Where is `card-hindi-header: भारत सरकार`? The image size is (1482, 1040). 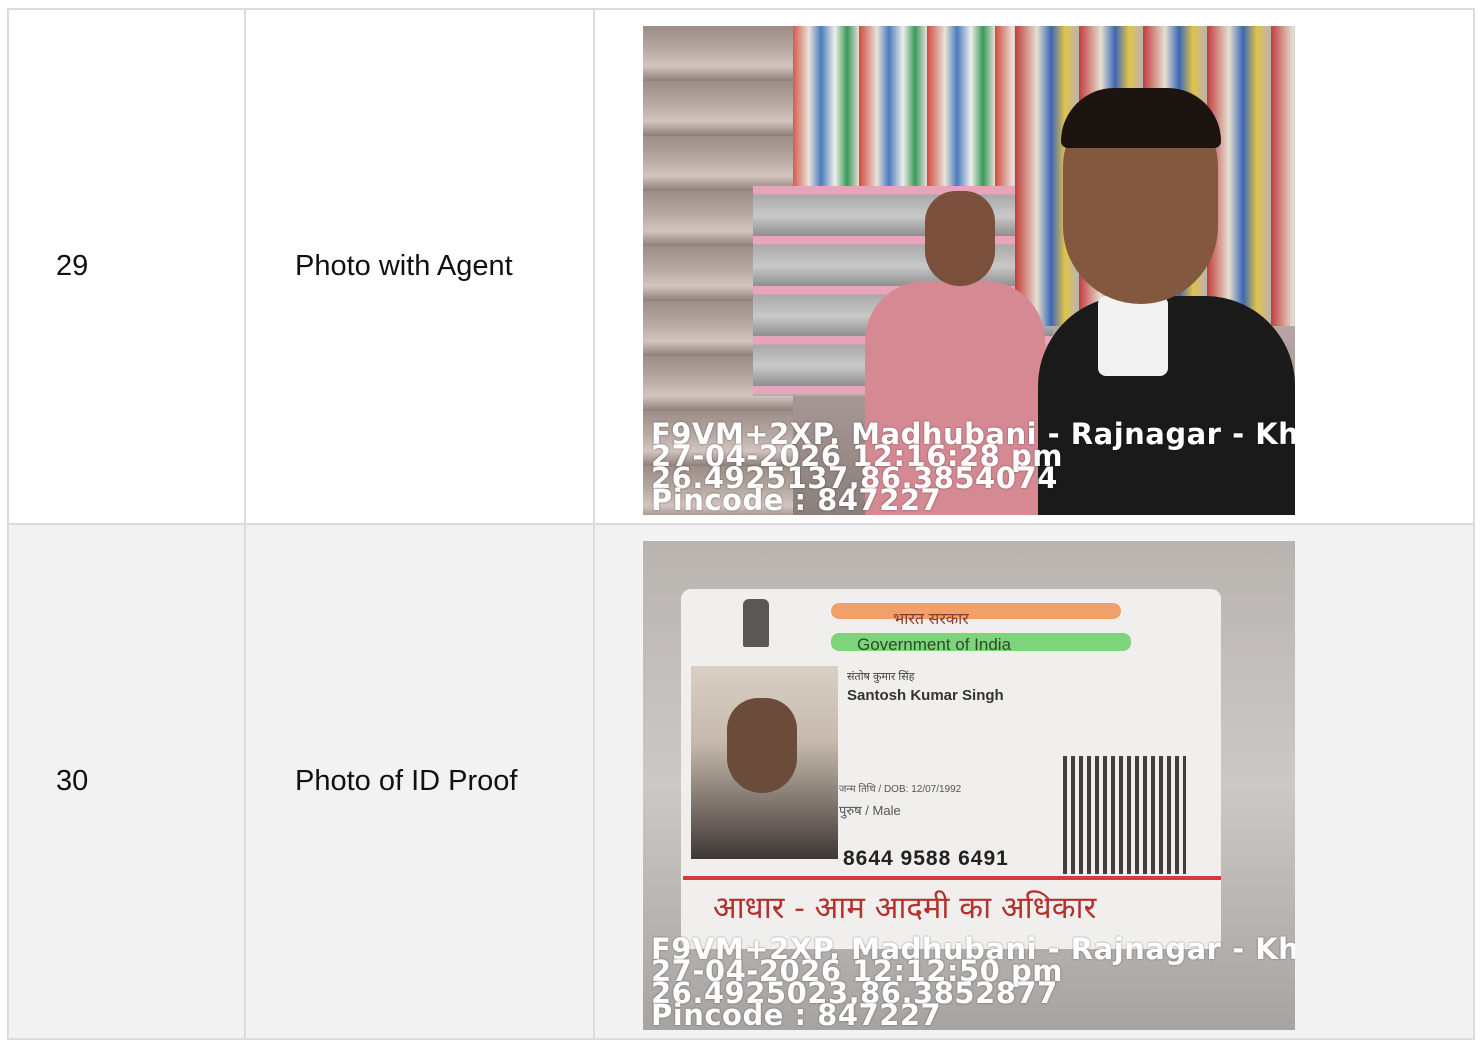 card-hindi-header: भारत सरकार is located at coordinates (931, 619).